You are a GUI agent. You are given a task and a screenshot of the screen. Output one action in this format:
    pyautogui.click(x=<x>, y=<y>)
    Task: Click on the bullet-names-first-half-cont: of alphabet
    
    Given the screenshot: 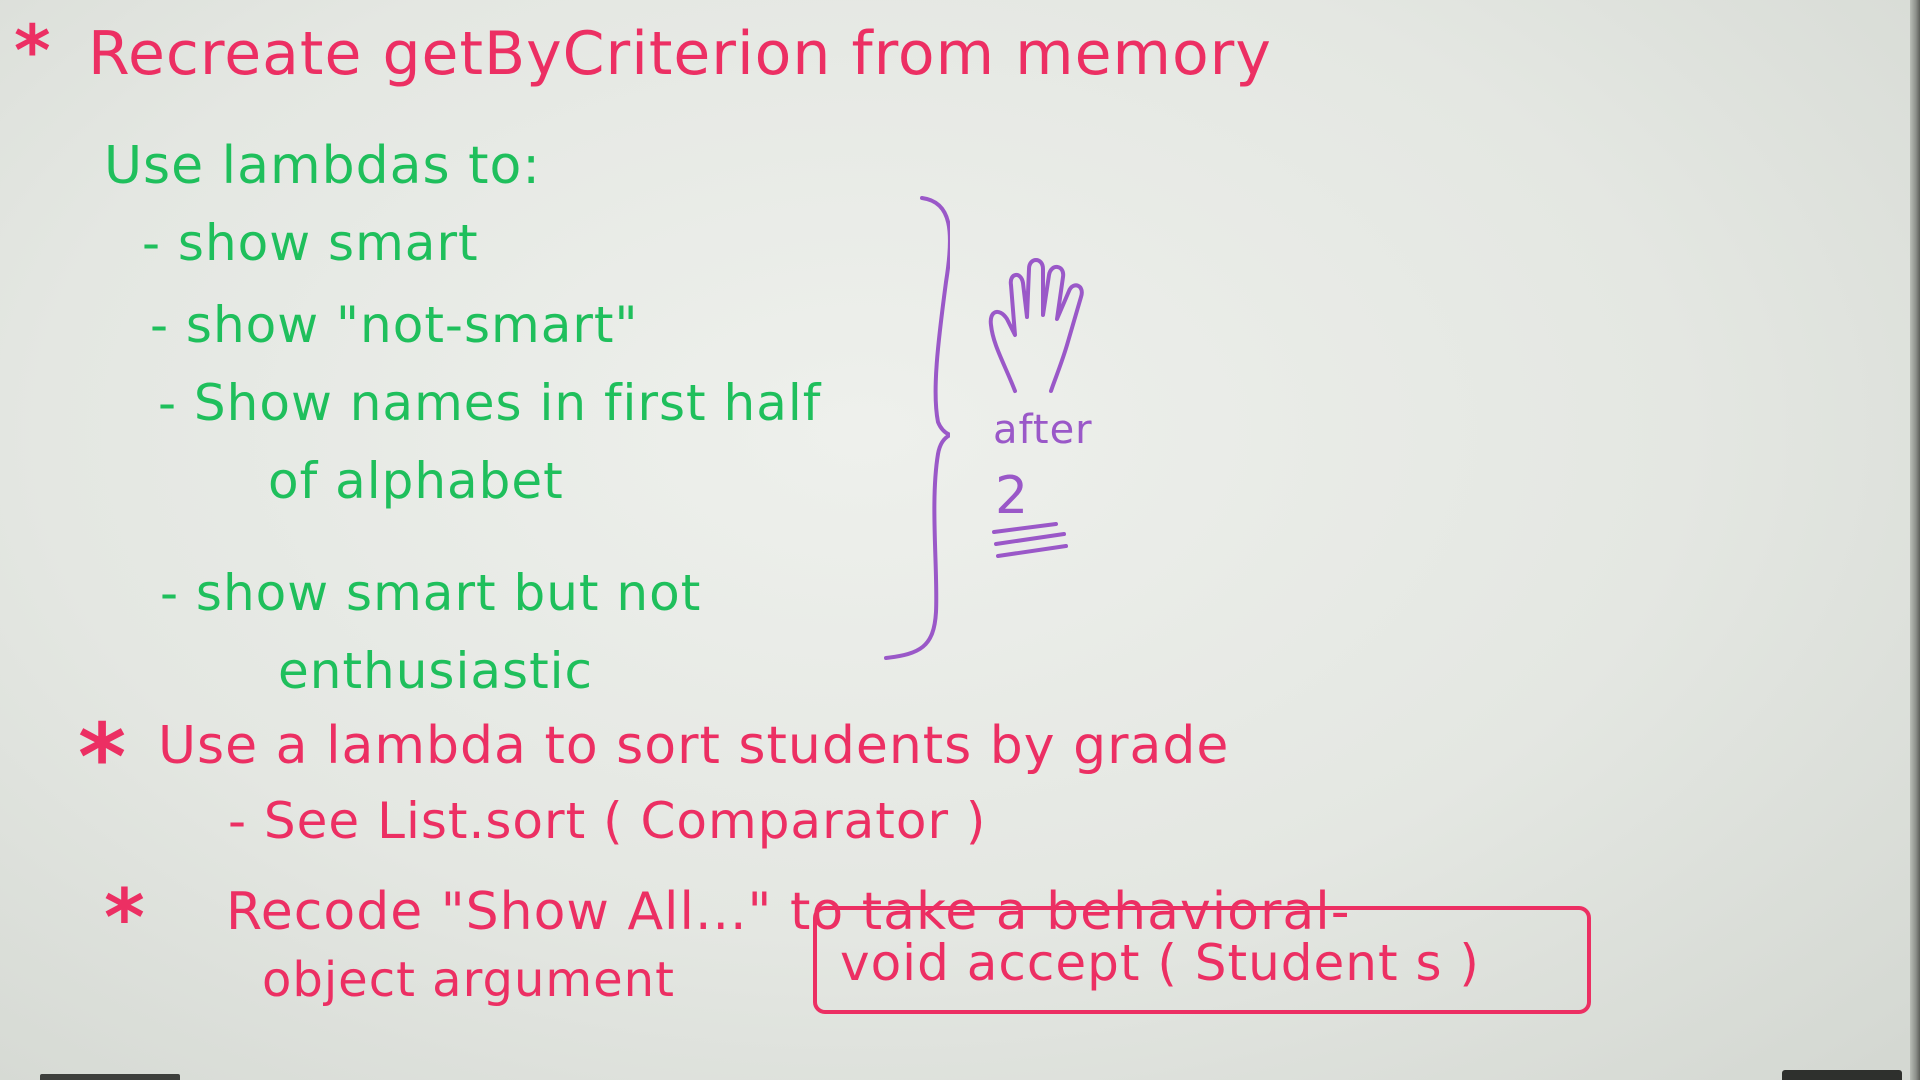 What is the action you would take?
    pyautogui.click(x=416, y=481)
    